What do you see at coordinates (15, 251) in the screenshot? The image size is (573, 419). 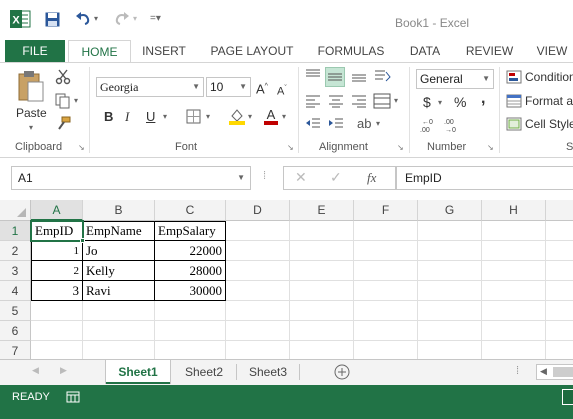 I see `row-header-2: 2` at bounding box center [15, 251].